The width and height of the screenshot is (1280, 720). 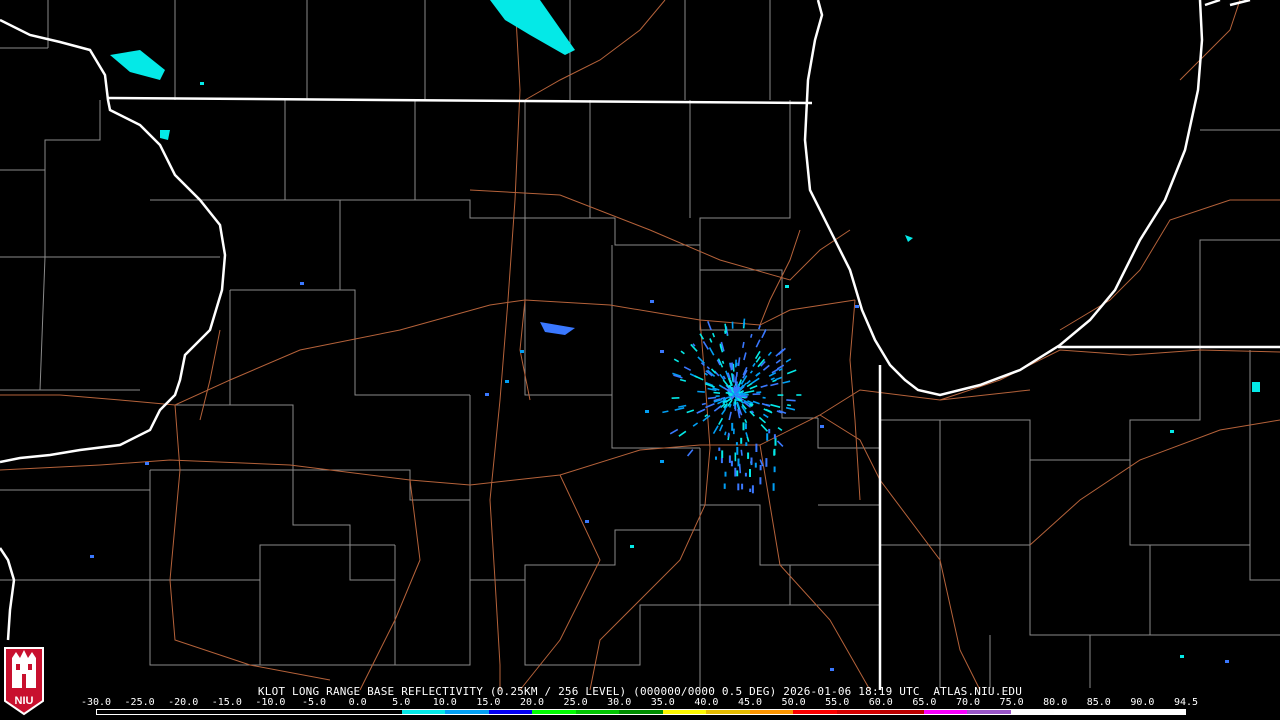 I want to click on scale-label: 60.0, so click(x=880, y=702).